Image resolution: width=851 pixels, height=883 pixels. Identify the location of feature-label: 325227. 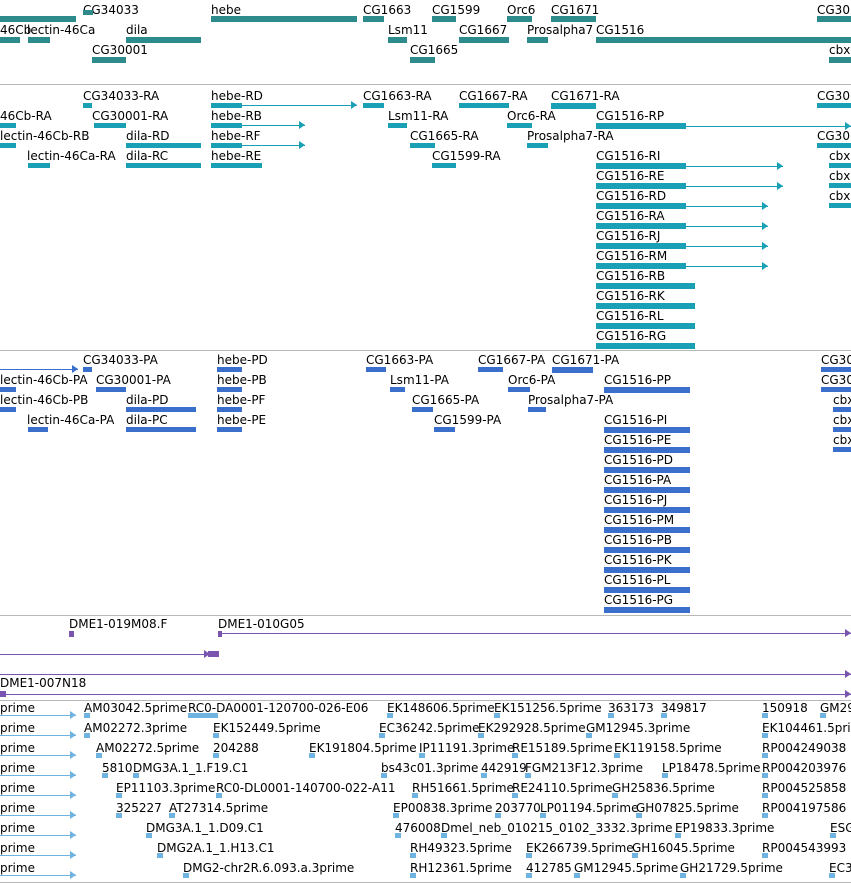
(139, 808).